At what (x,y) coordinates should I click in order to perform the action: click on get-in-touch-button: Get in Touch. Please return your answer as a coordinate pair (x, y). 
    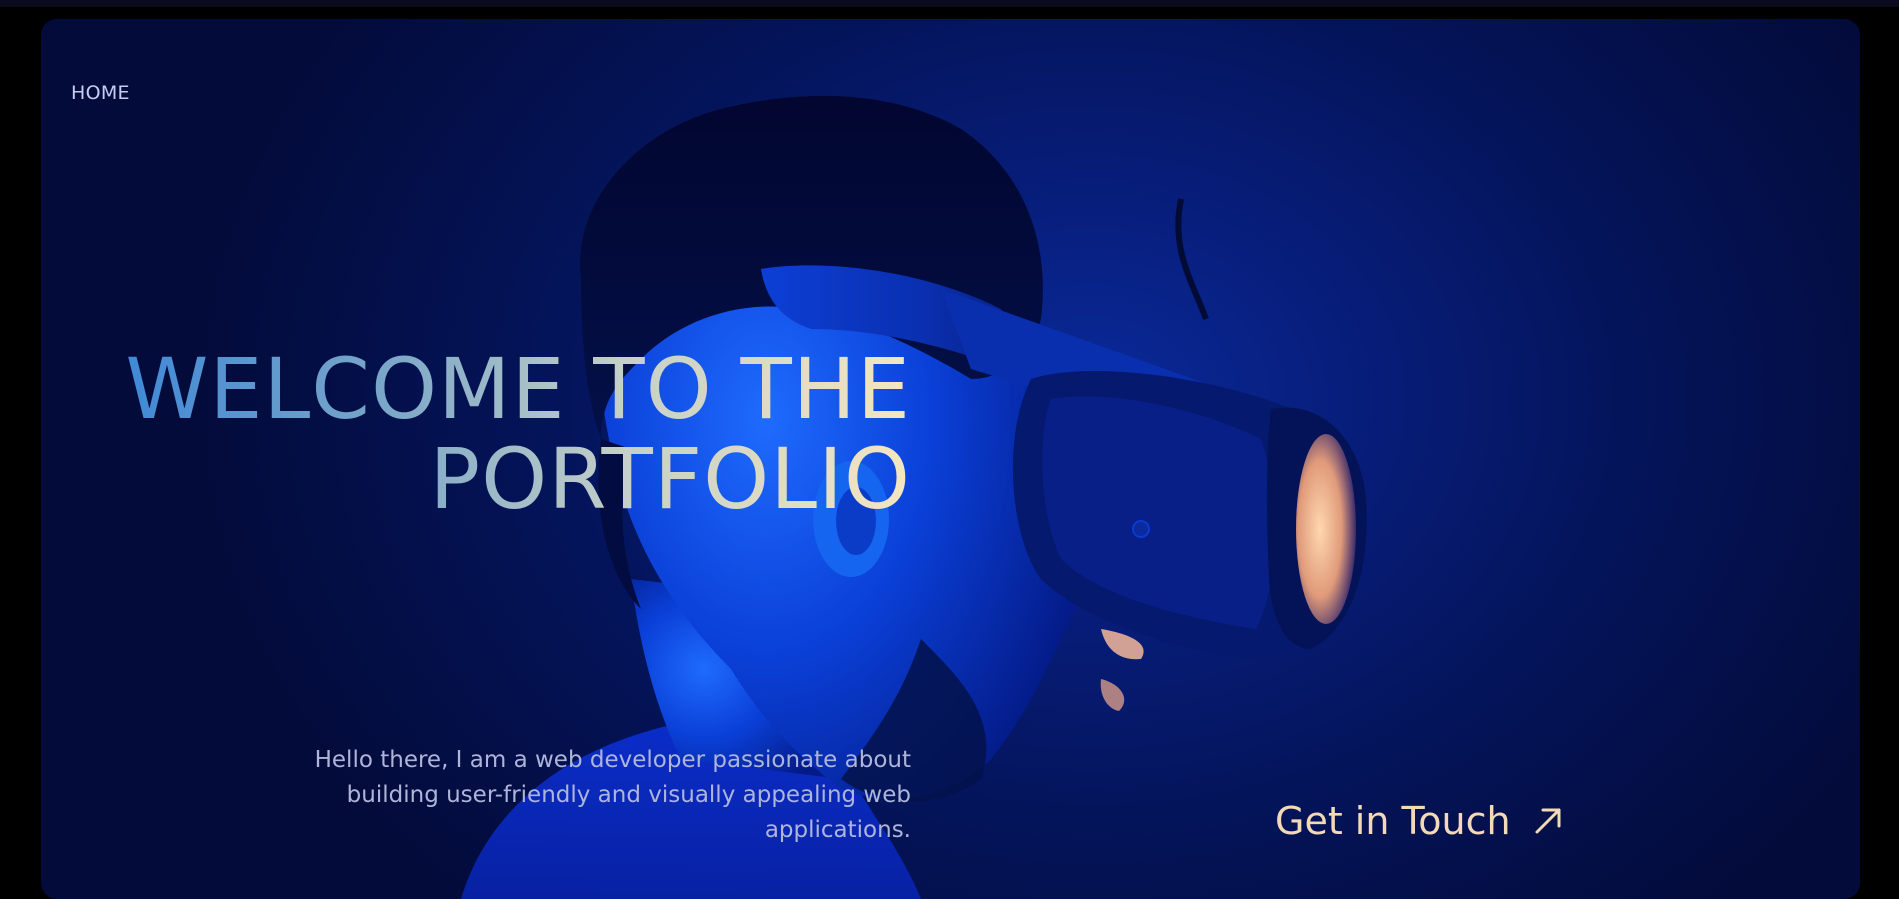
    Looking at the image, I should click on (1420, 821).